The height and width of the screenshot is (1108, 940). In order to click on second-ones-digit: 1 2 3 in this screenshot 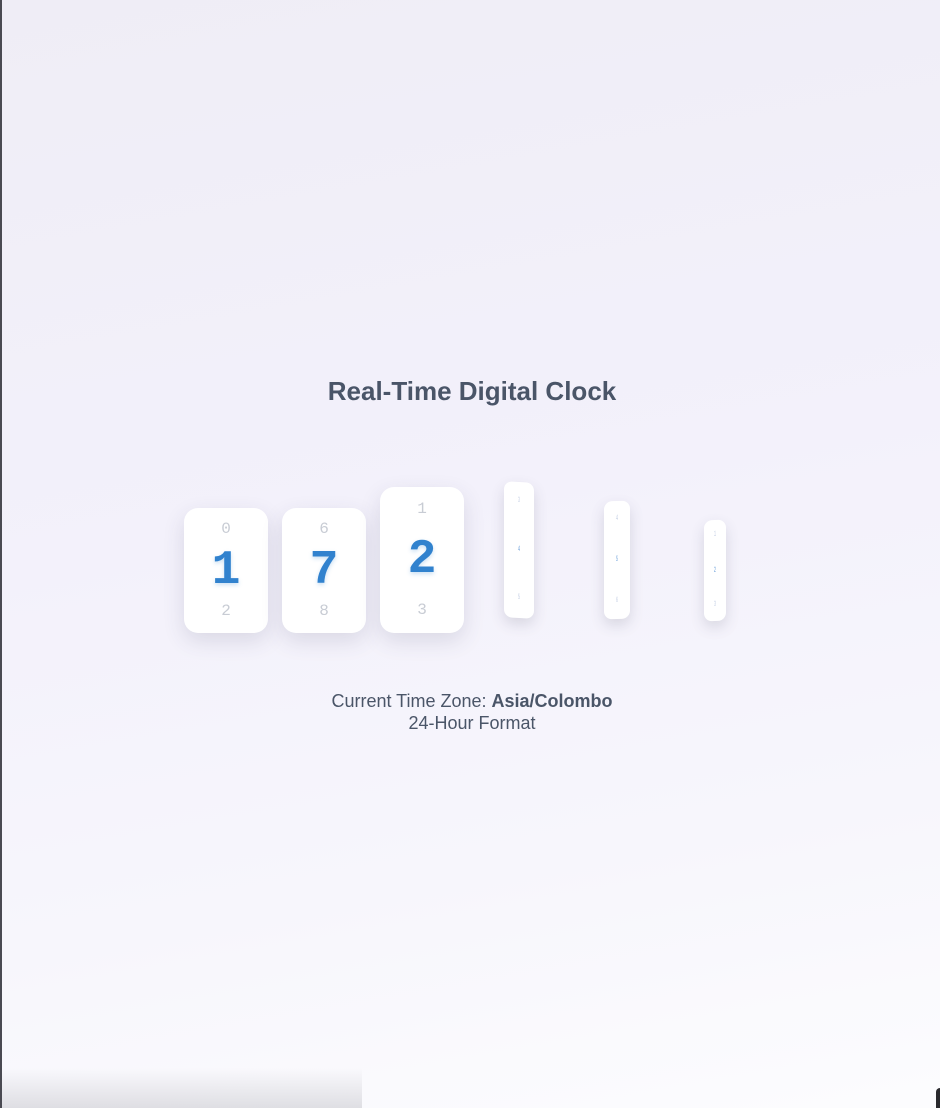, I will do `click(715, 570)`.